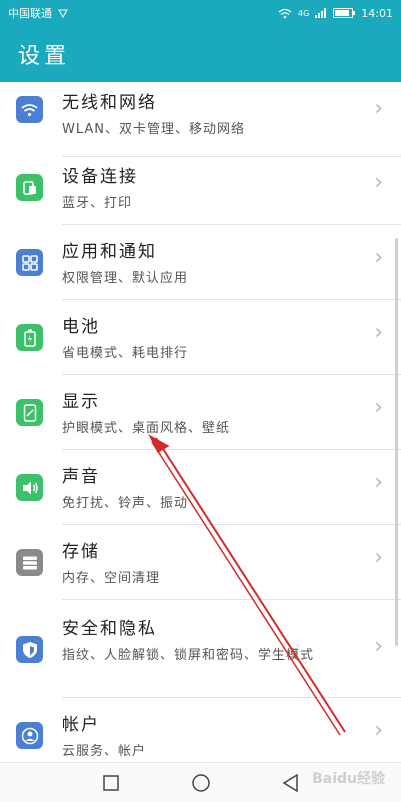 The height and width of the screenshot is (802, 401). What do you see at coordinates (81, 552) in the screenshot?
I see `settings-item-title: 存储` at bounding box center [81, 552].